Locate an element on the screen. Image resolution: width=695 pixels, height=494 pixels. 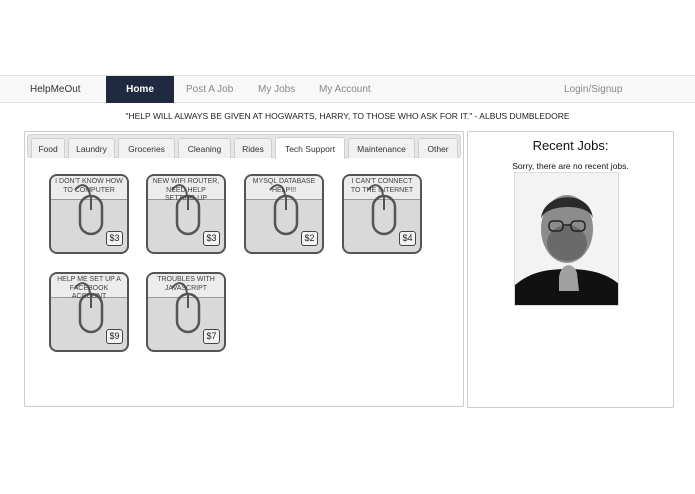
tab-food: Food is located at coordinates (48, 148).